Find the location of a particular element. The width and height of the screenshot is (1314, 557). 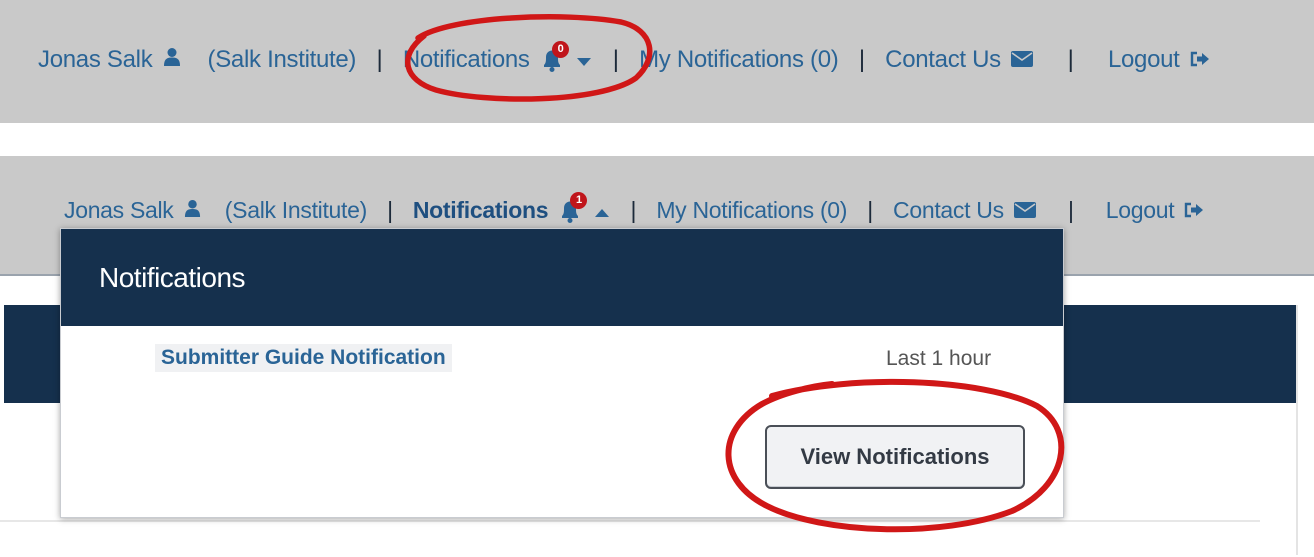

caret-up-icon is located at coordinates (602, 210).